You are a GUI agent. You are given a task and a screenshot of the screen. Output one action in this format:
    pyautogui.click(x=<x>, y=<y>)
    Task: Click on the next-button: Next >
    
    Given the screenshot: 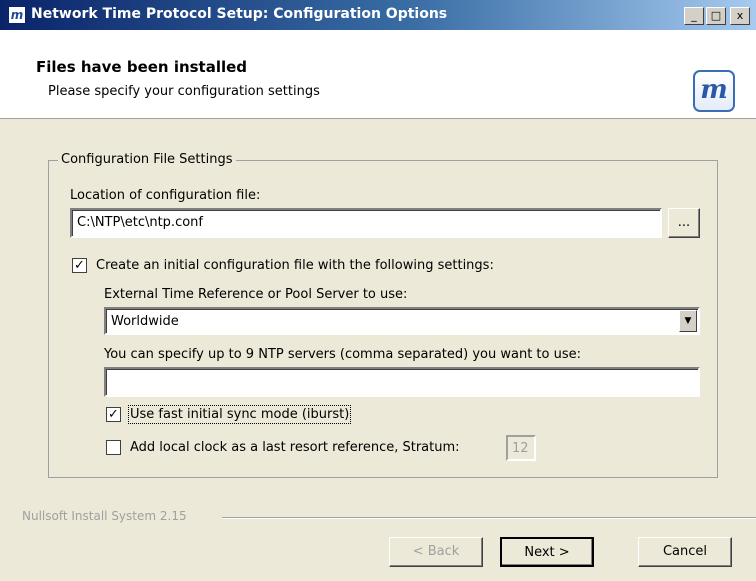 What is the action you would take?
    pyautogui.click(x=547, y=552)
    